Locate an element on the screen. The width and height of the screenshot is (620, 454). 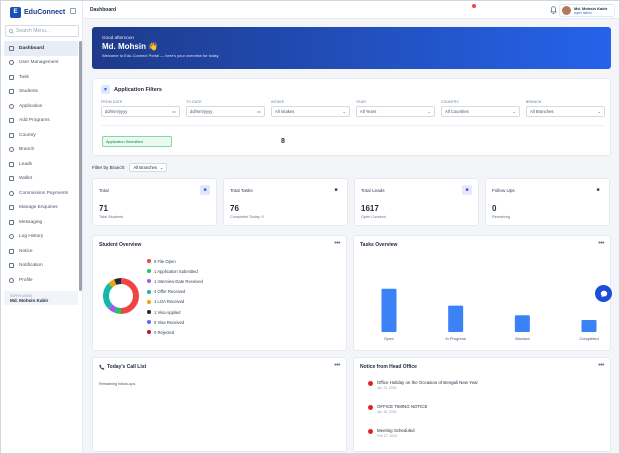
filter-country: COUNTRY All Countries ⌄ is located at coordinates (480, 108).